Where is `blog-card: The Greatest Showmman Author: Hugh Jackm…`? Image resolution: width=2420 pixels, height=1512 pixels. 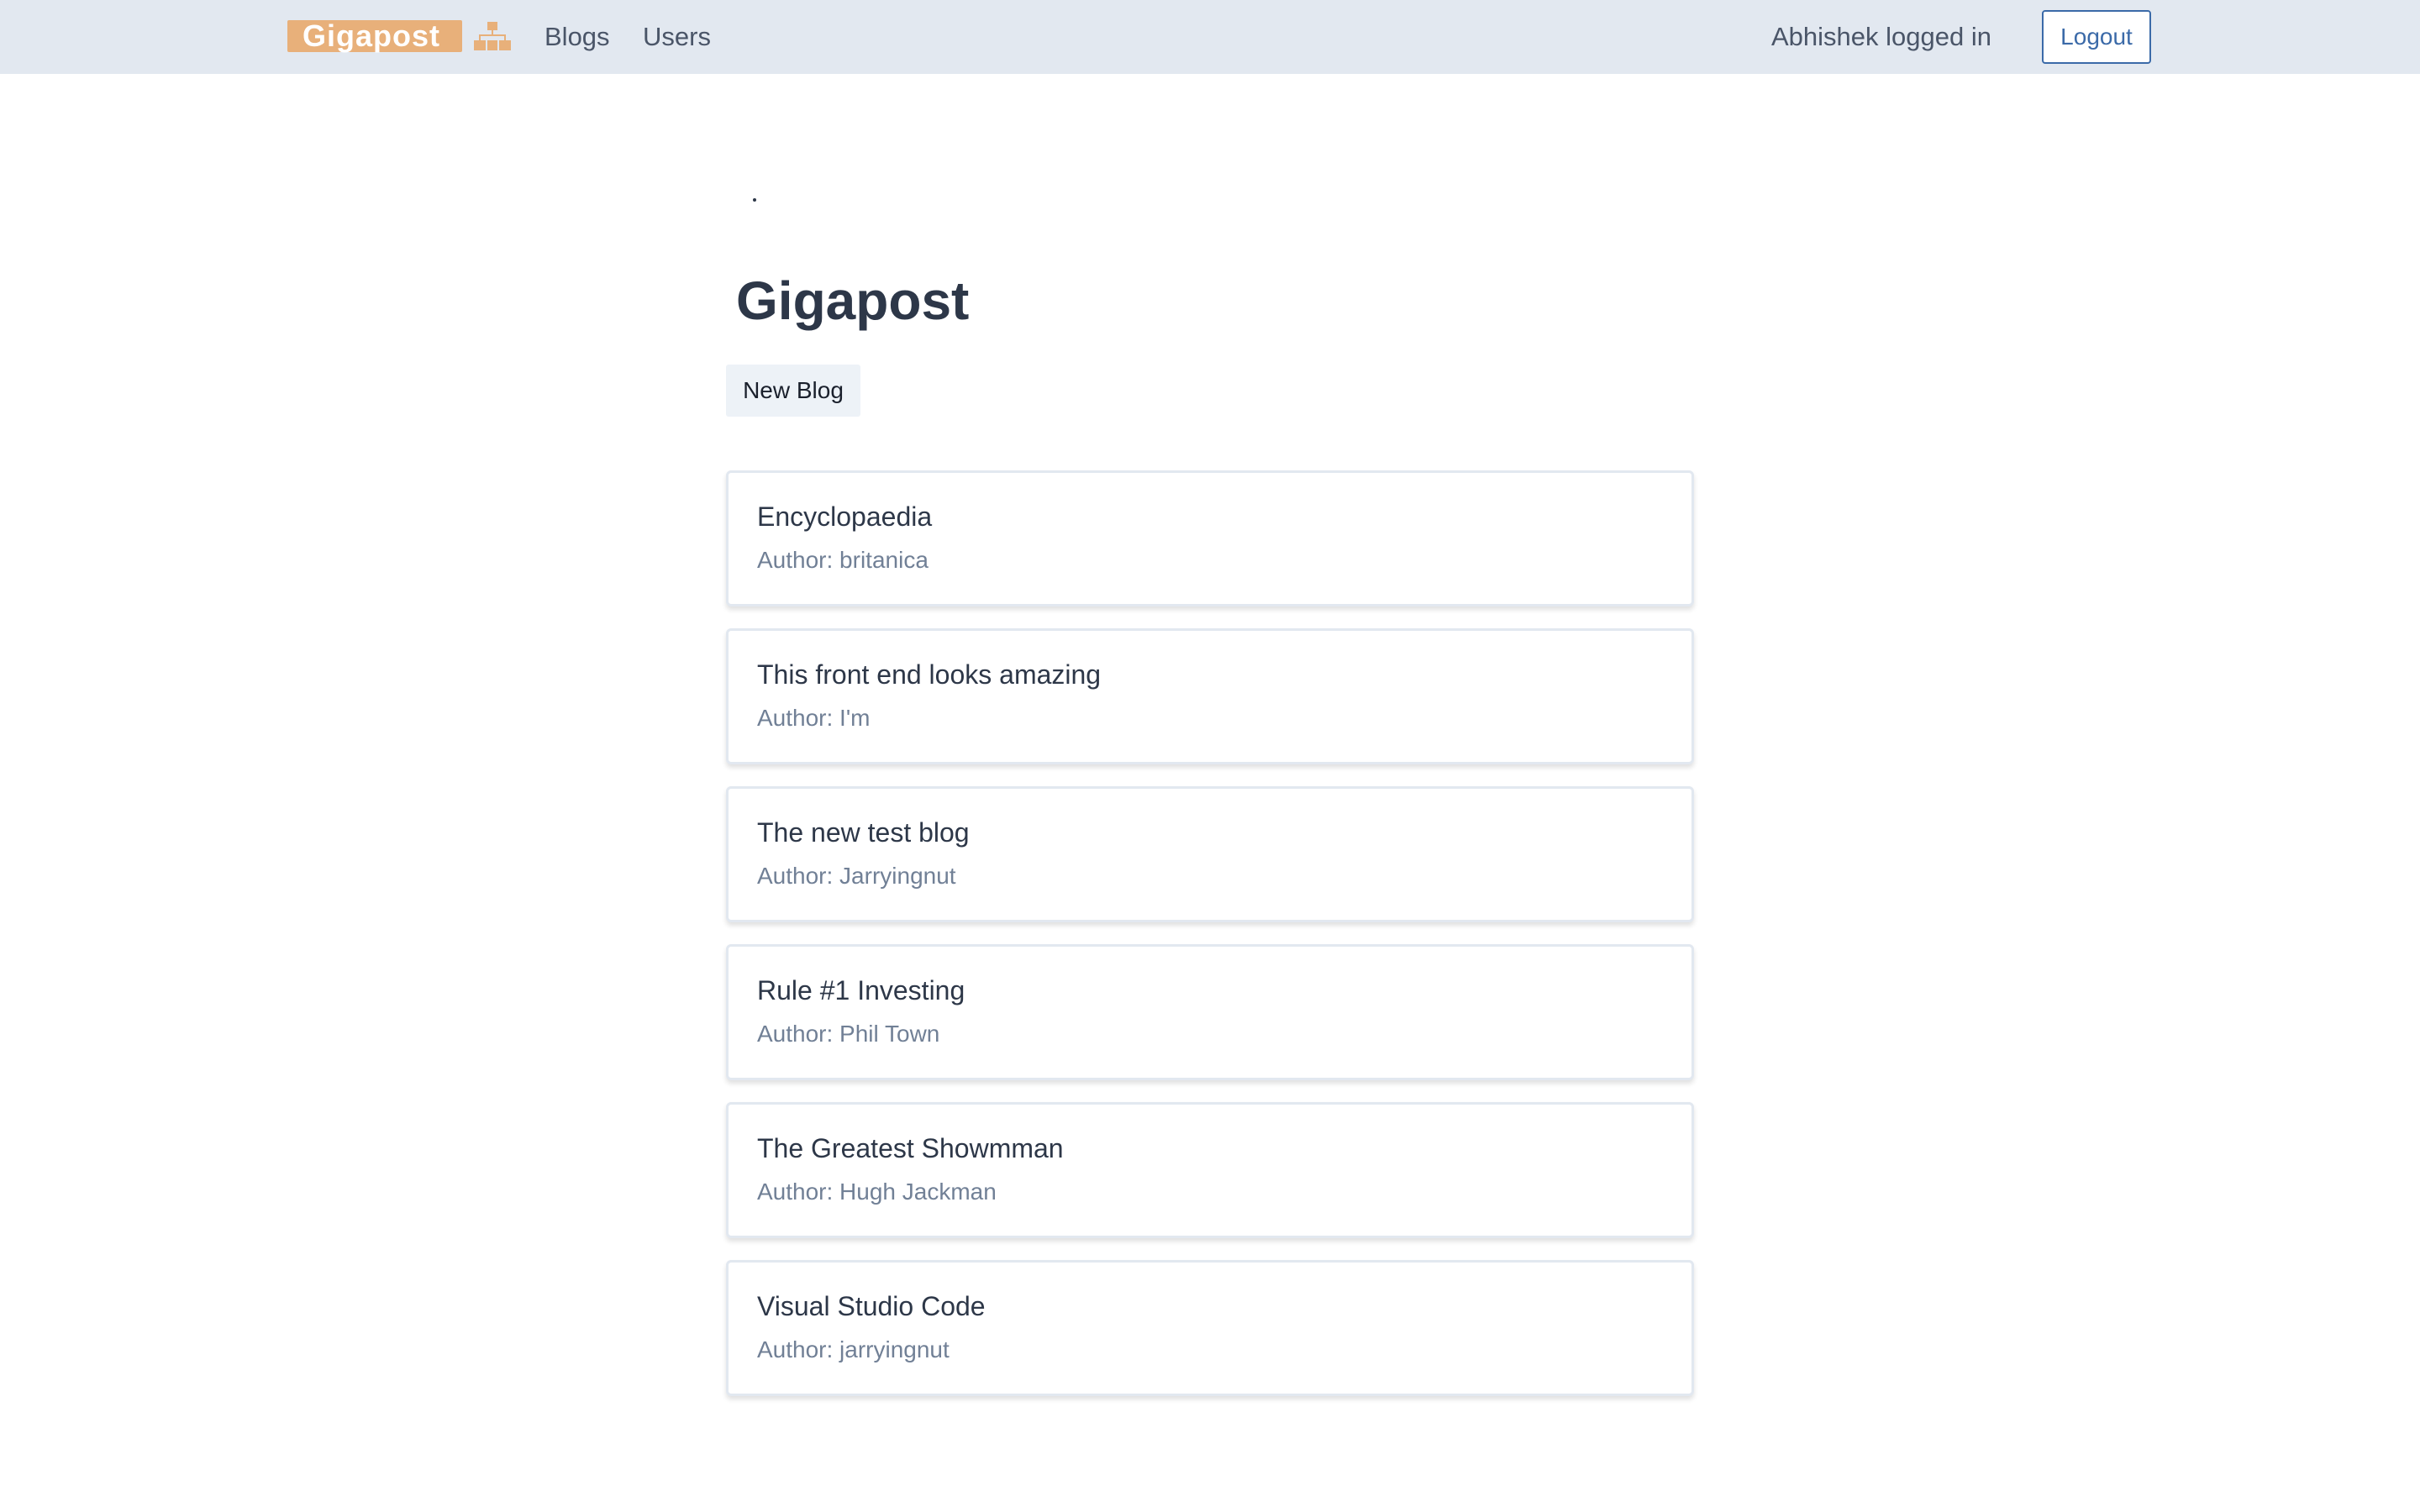
blog-card: The Greatest Showmman Author: Hugh Jackm… is located at coordinates (1210, 1170).